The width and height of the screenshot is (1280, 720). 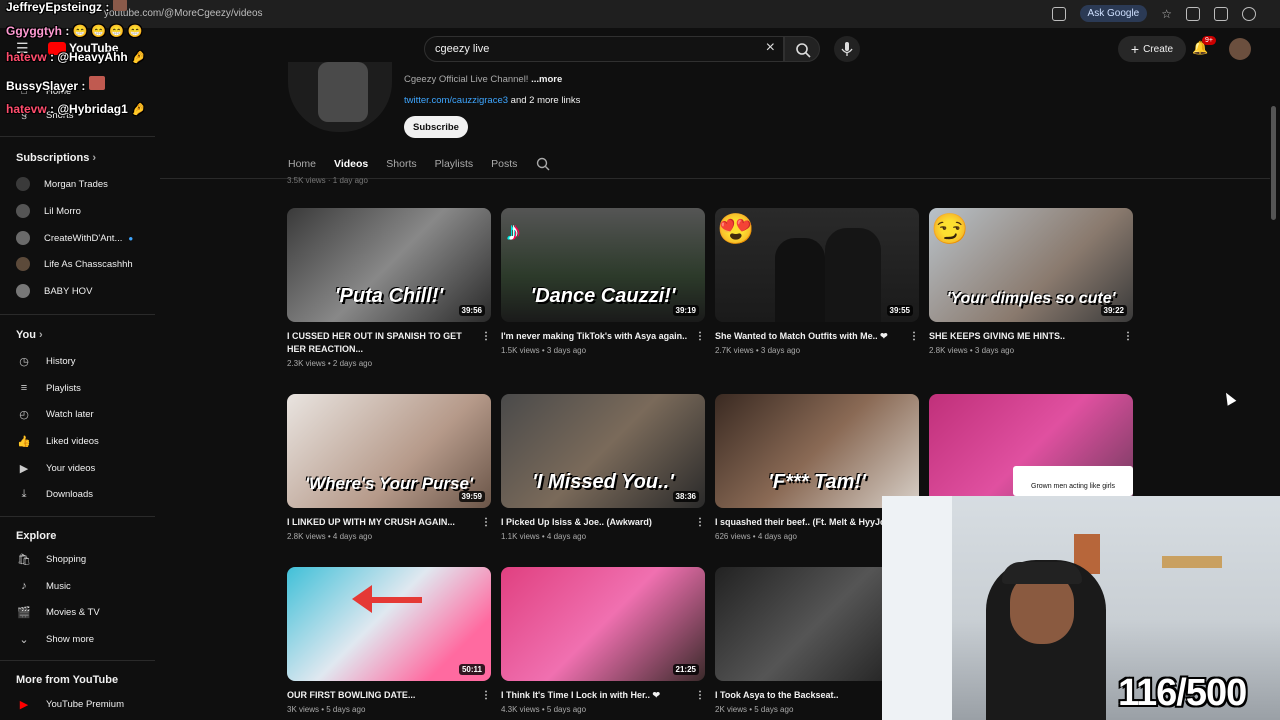 I want to click on search-box: cgeezy live ×, so click(x=604, y=49).